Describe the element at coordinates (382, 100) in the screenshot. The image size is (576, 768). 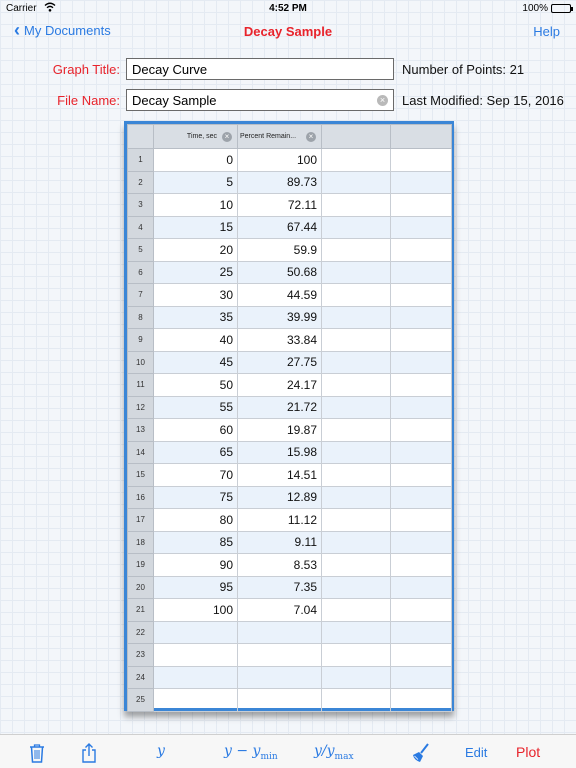
I see `clear-icon: ×` at that location.